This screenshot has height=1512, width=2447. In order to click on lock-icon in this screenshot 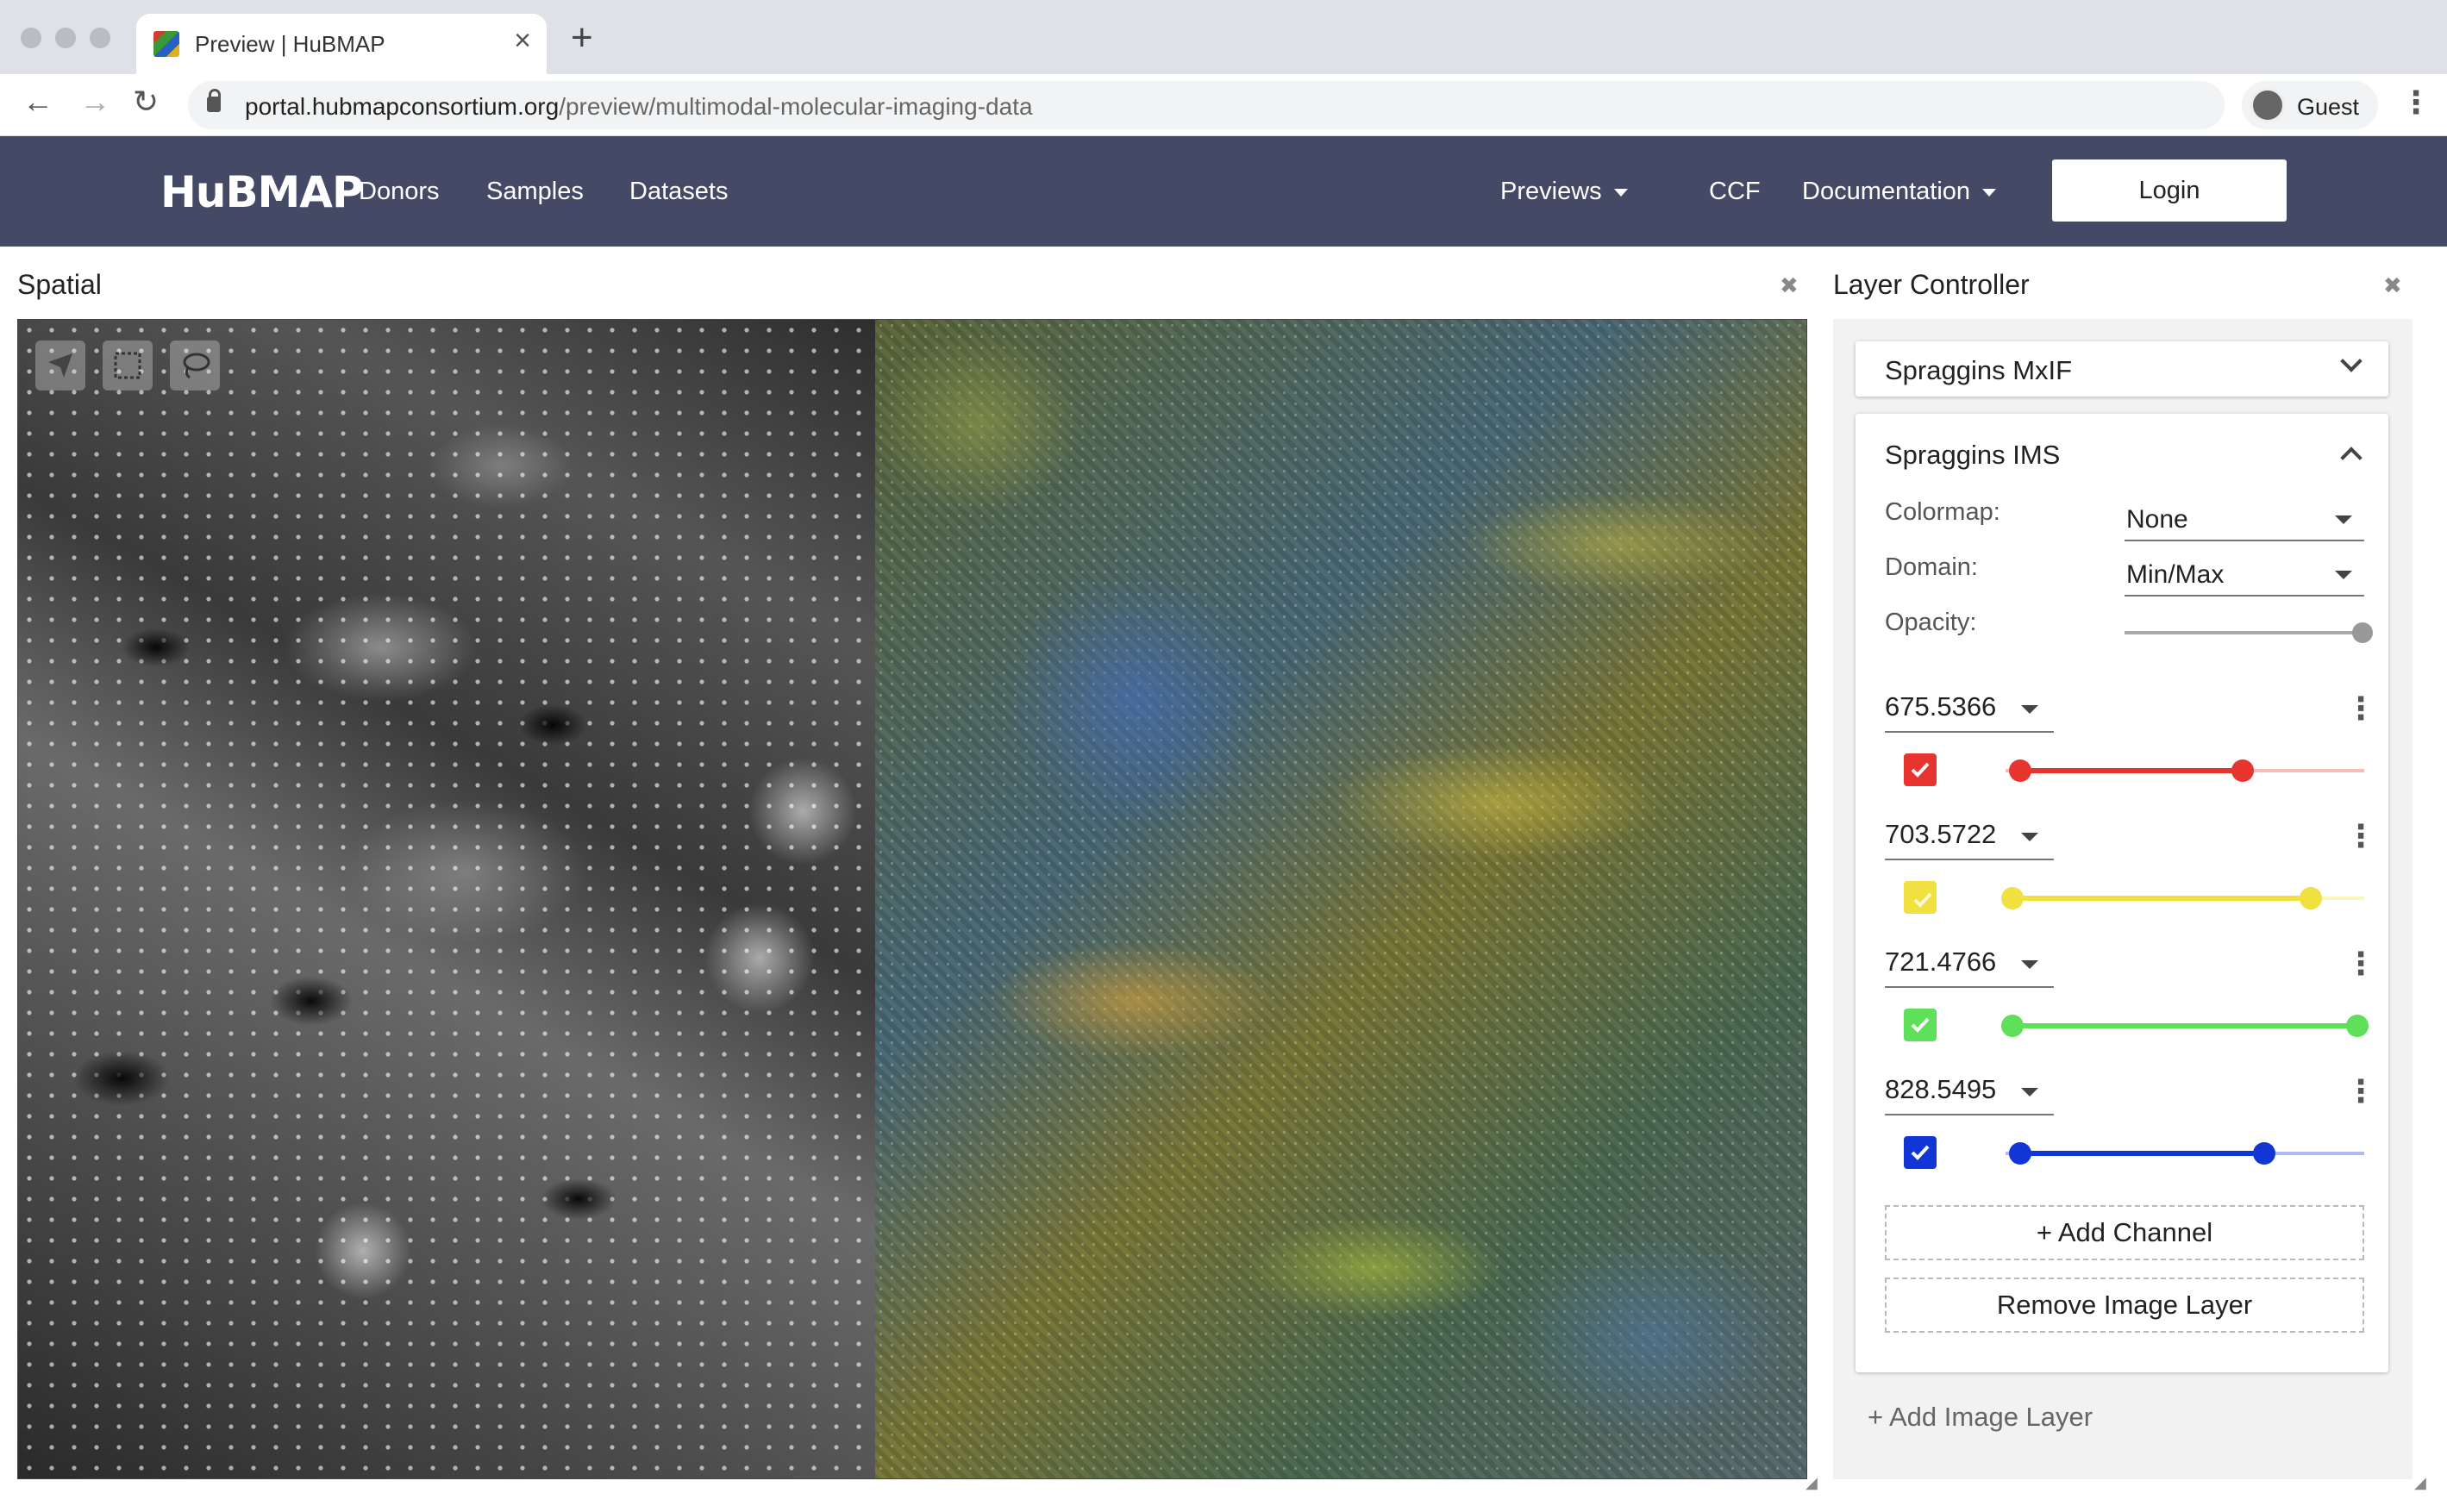, I will do `click(214, 100)`.